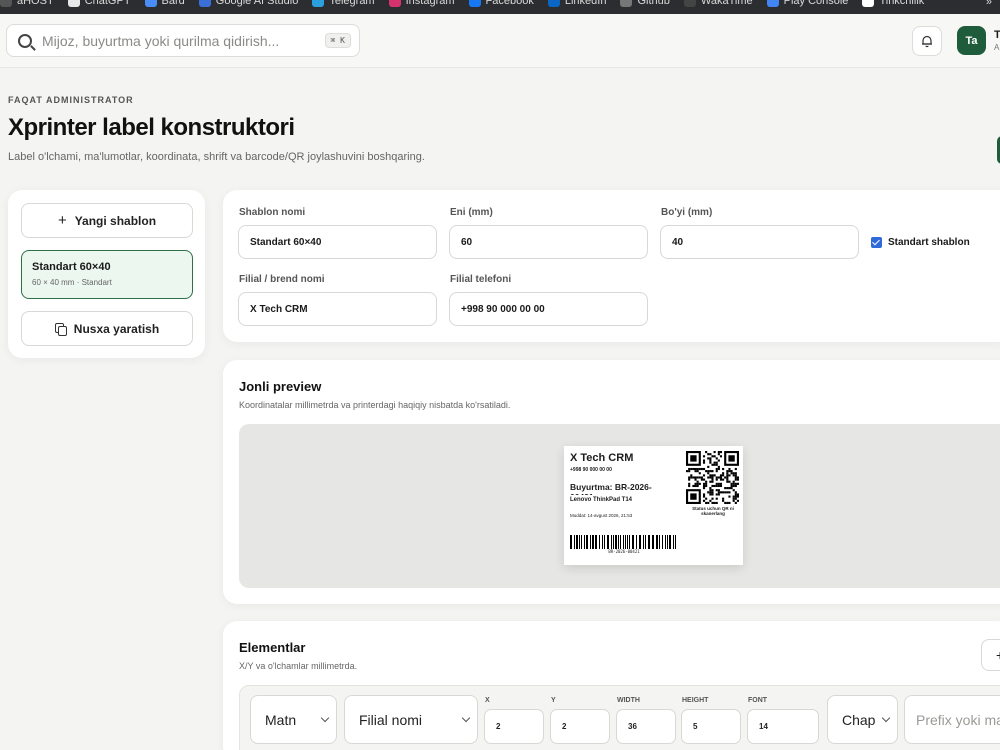  Describe the element at coordinates (601, 515) in the screenshot. I see `label-due-date: Muddat: 14-avgust 2026, 21:53` at that location.